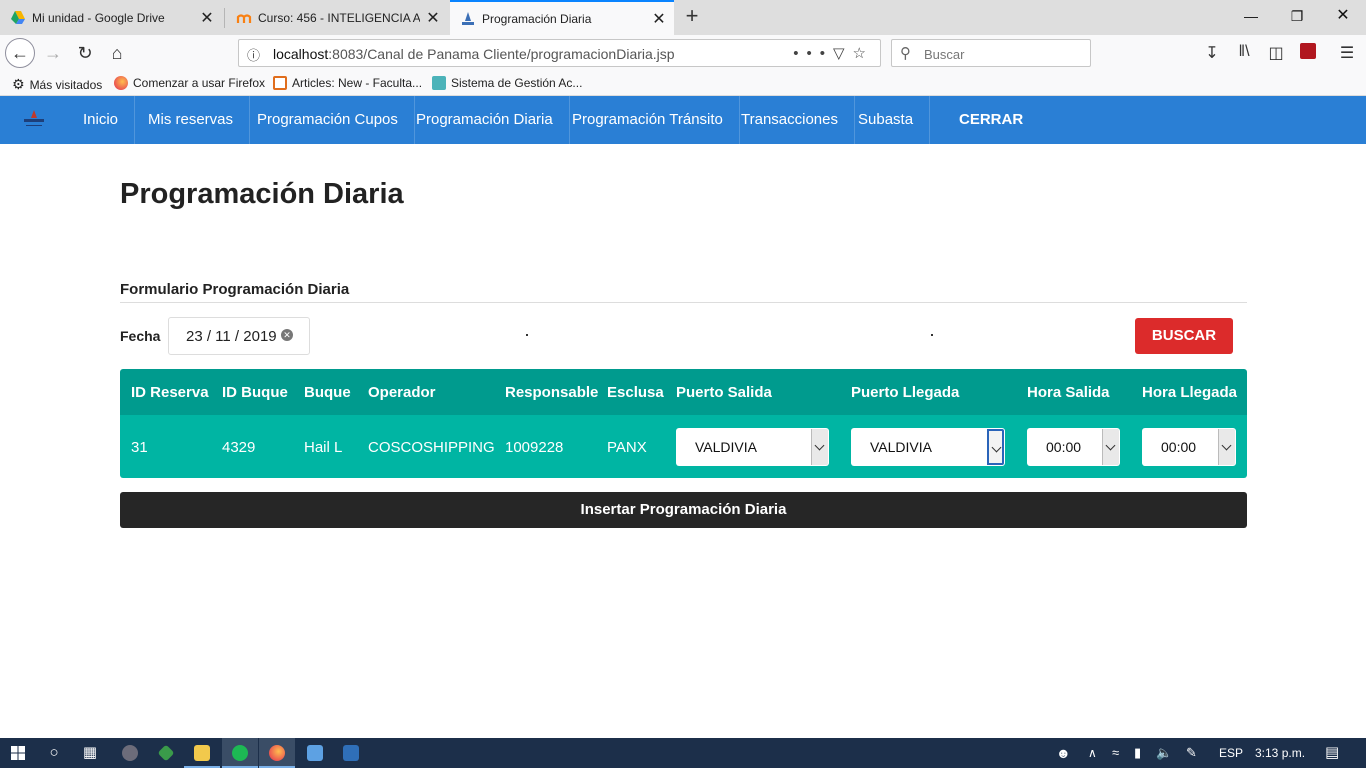 Image resolution: width=1366 pixels, height=768 pixels. I want to click on network-icon: ≈, so click(1115, 753).